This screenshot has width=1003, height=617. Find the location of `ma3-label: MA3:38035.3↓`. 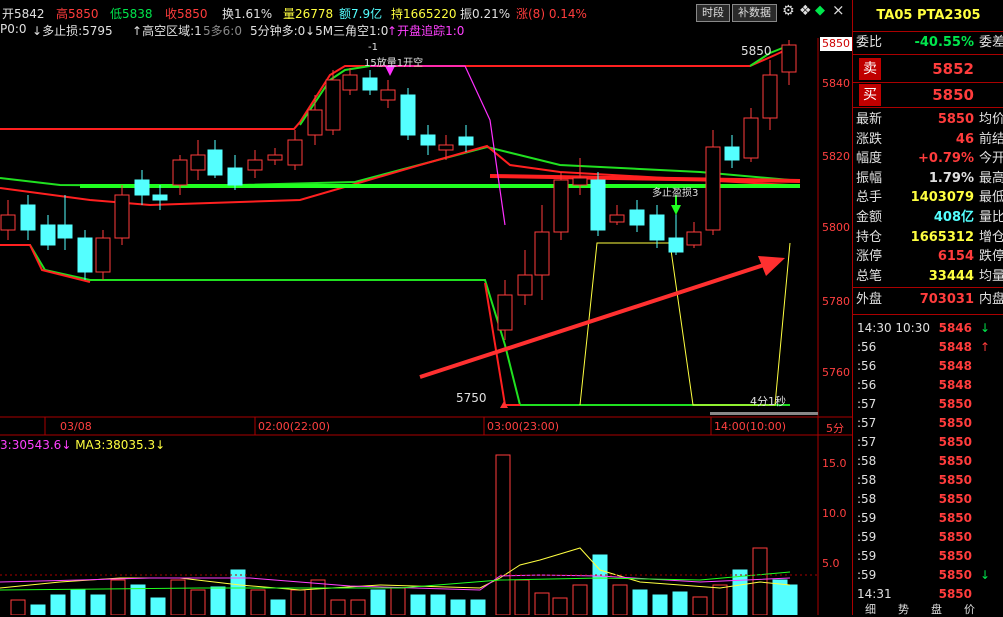

ma3-label: MA3:38035.3↓ is located at coordinates (120, 445).